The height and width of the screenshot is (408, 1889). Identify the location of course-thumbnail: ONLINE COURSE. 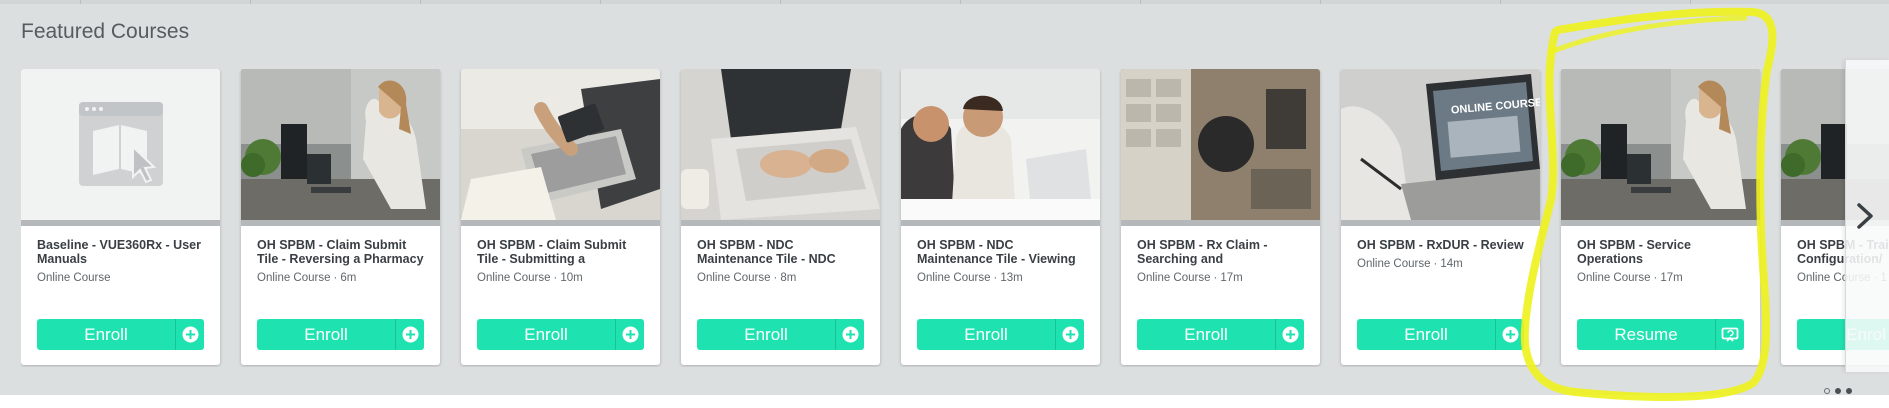
(1440, 144).